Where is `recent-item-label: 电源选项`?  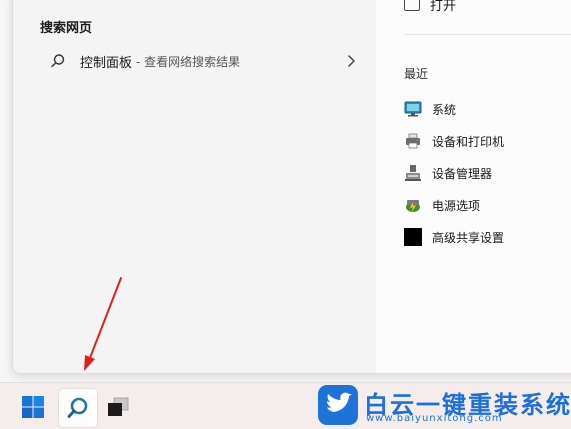
recent-item-label: 电源选项 is located at coordinates (456, 205).